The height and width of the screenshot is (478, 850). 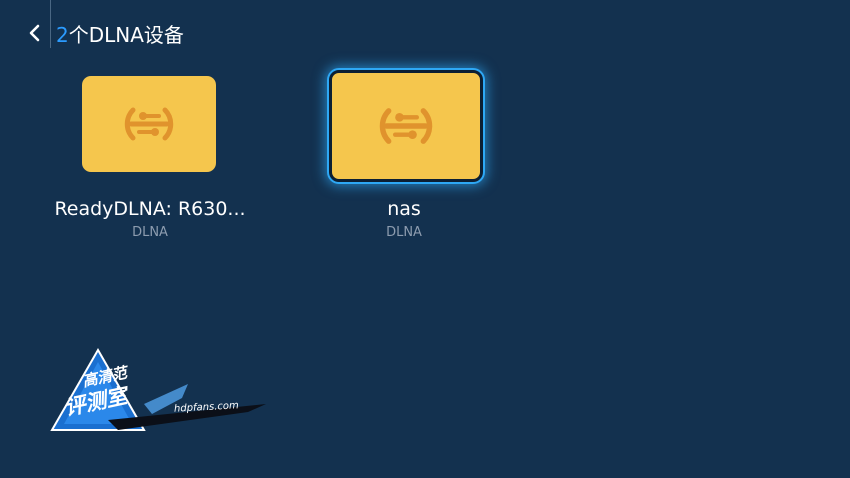 I want to click on header-bar: 2个DLNA设备, so click(x=425, y=30).